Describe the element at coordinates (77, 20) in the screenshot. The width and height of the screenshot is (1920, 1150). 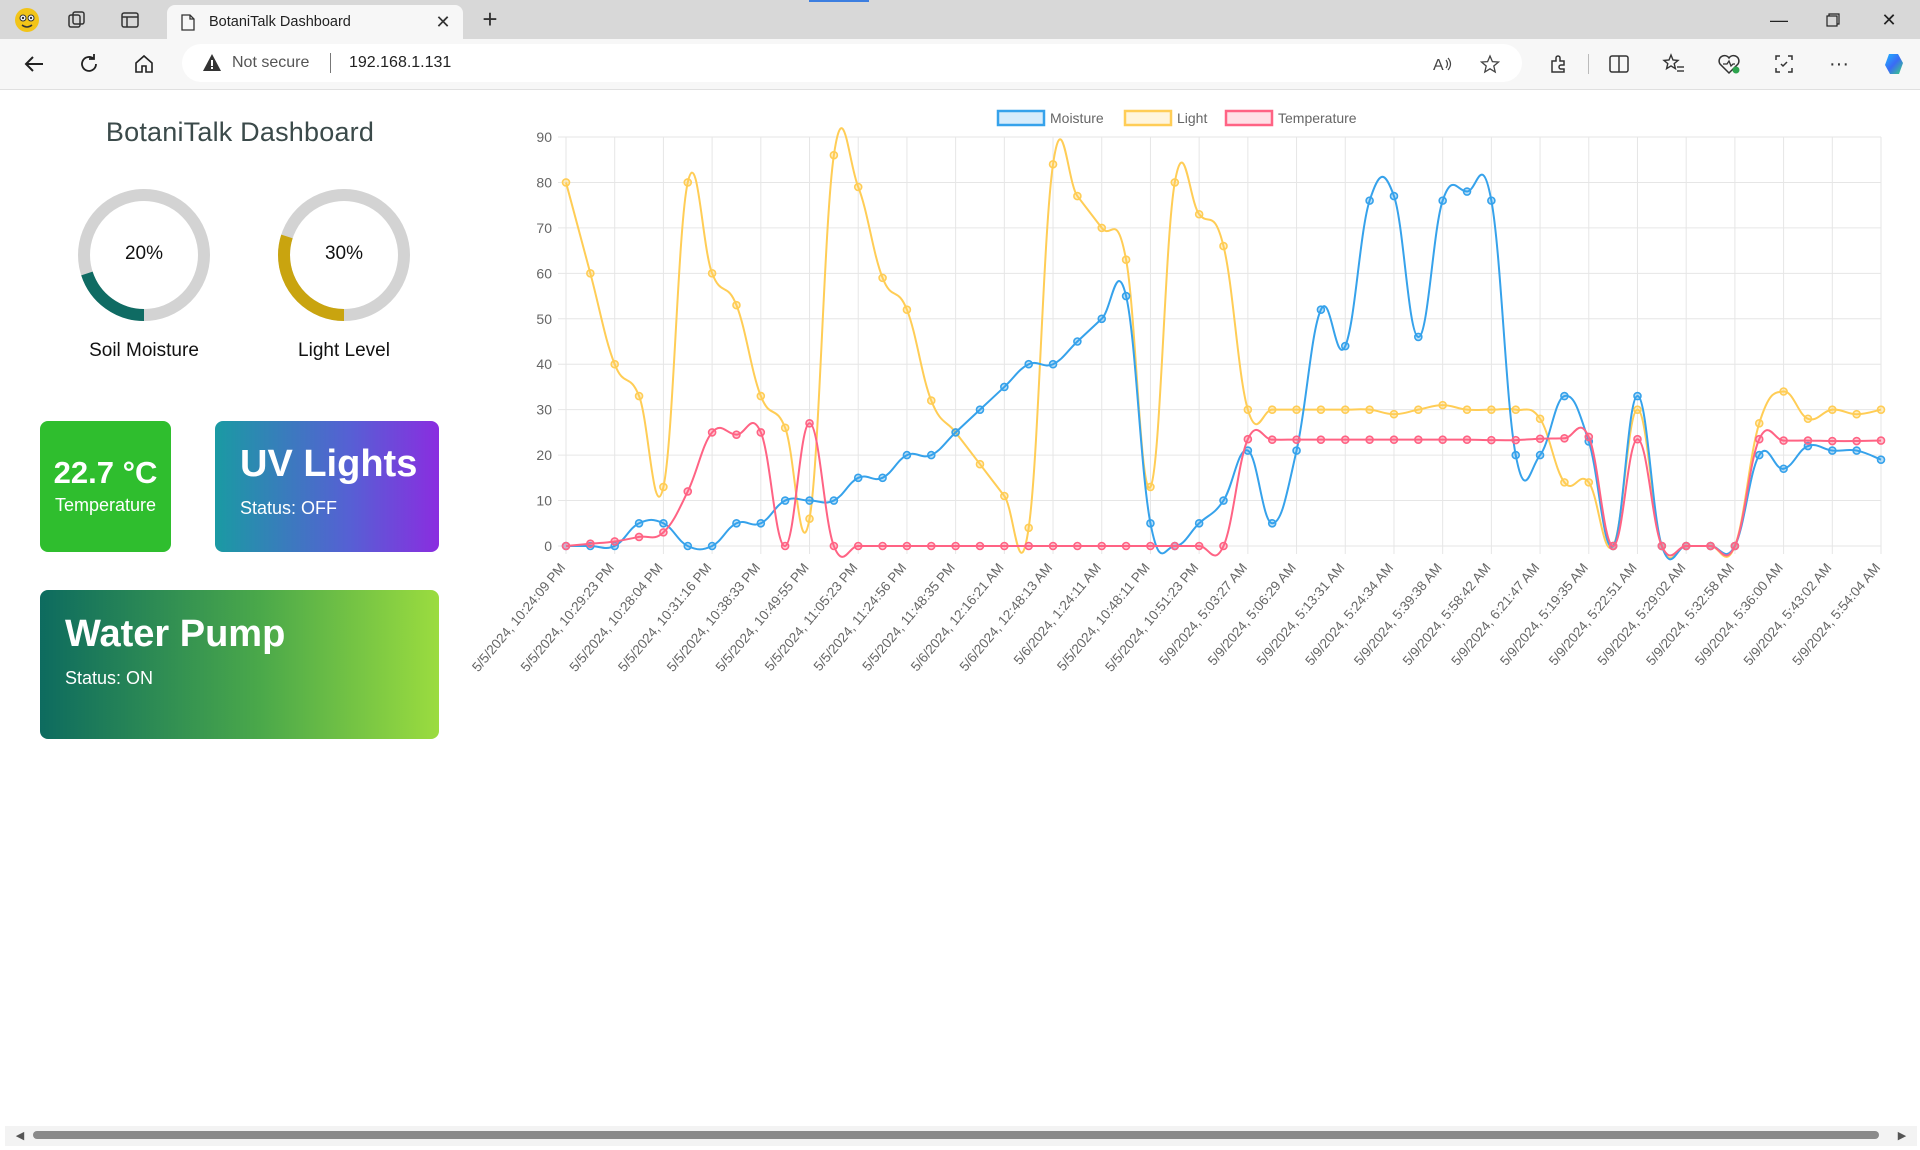
I see `workspaces-icon` at that location.